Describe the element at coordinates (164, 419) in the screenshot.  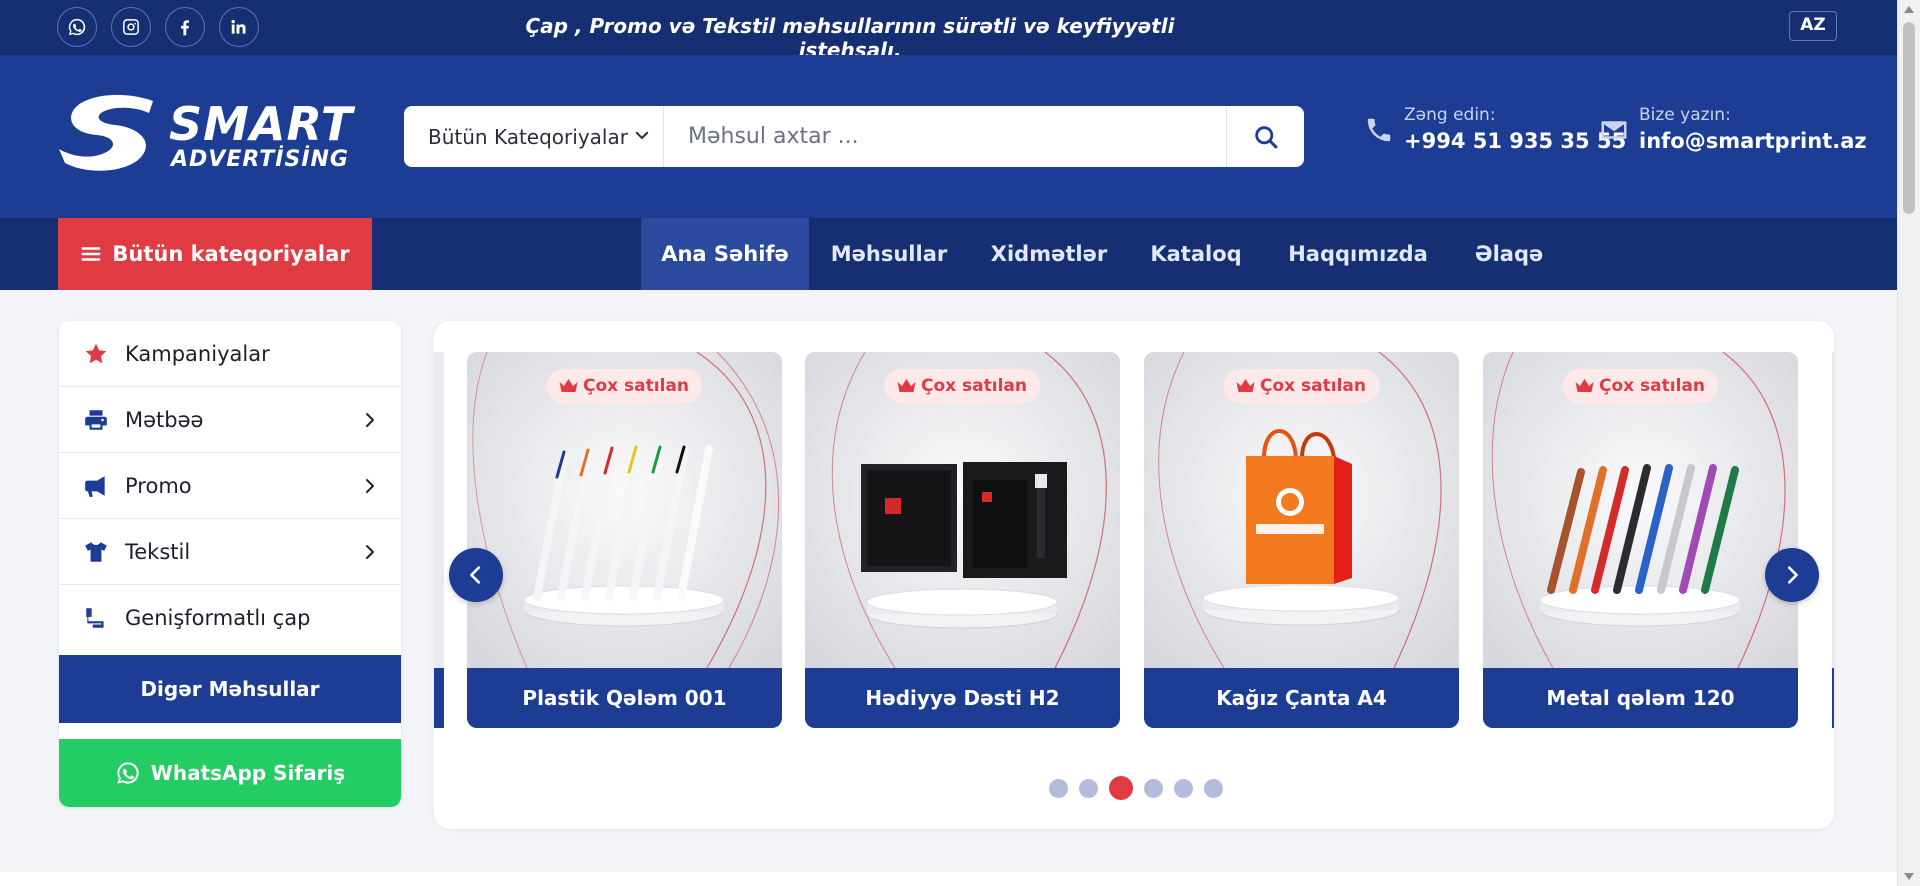
I see `sidebar-item-label: Mətbəə` at that location.